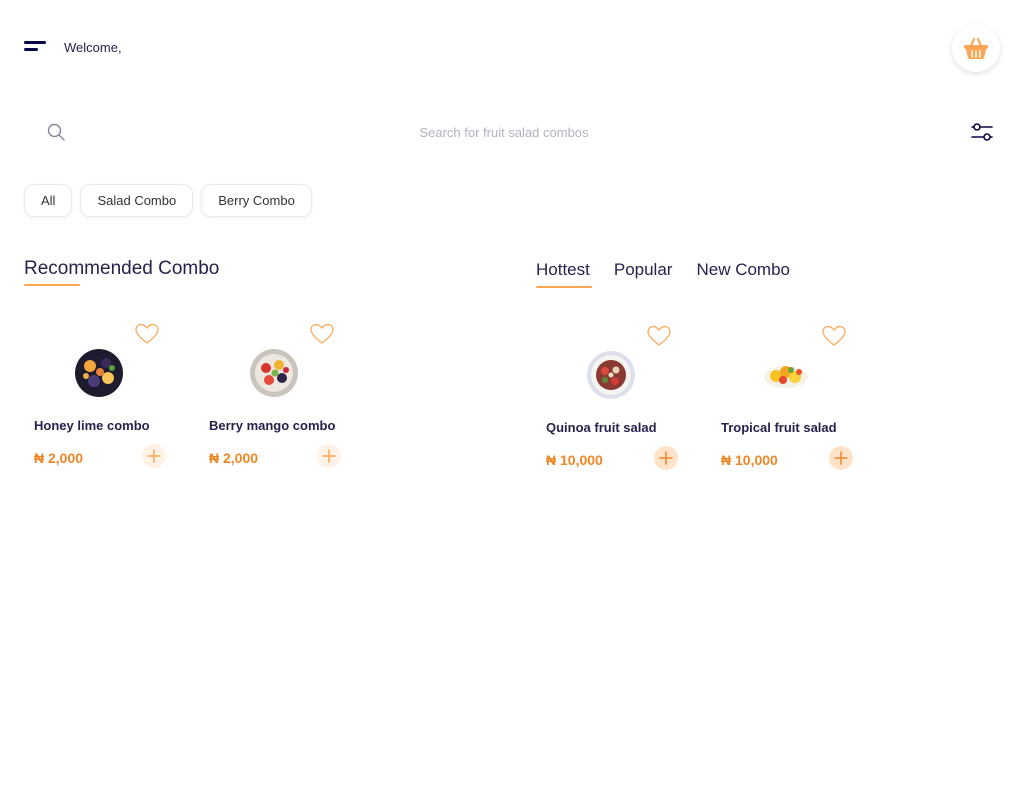  Describe the element at coordinates (279, 407) in the screenshot. I see `product-card: Berry mango combo ₦ 2,000` at that location.